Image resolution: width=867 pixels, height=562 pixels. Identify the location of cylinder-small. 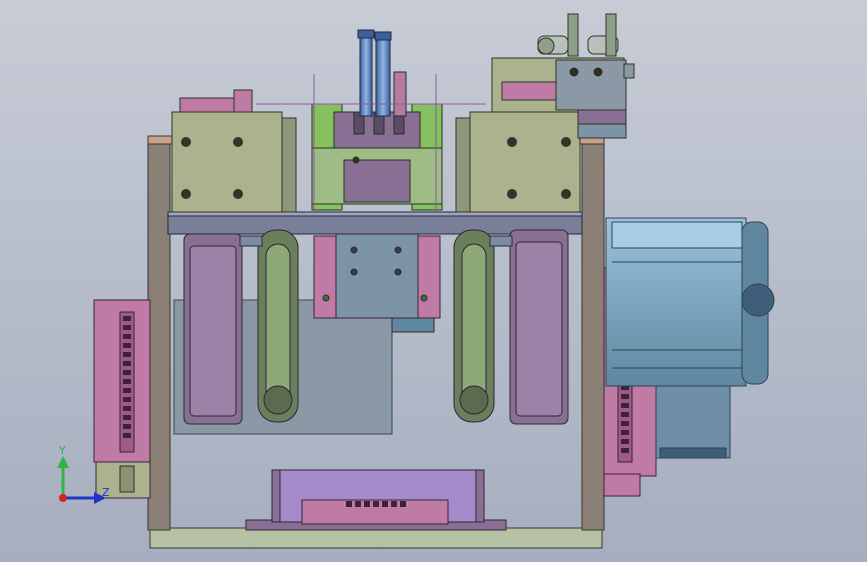
(400, 94).